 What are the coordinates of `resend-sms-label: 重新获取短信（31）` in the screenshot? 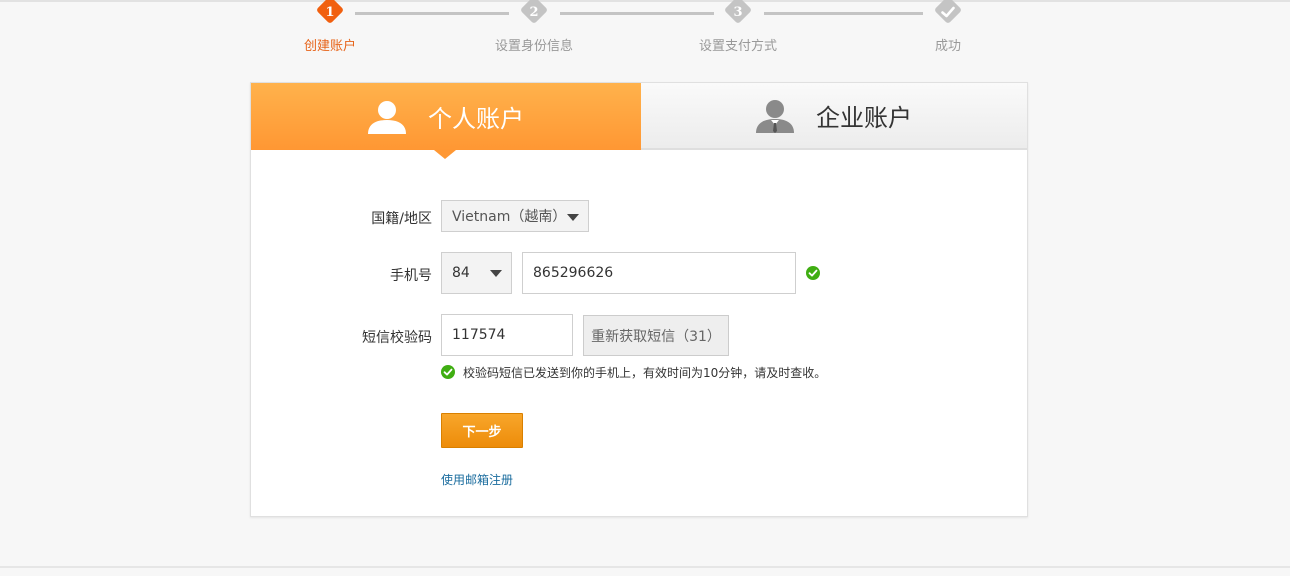 It's located at (656, 336).